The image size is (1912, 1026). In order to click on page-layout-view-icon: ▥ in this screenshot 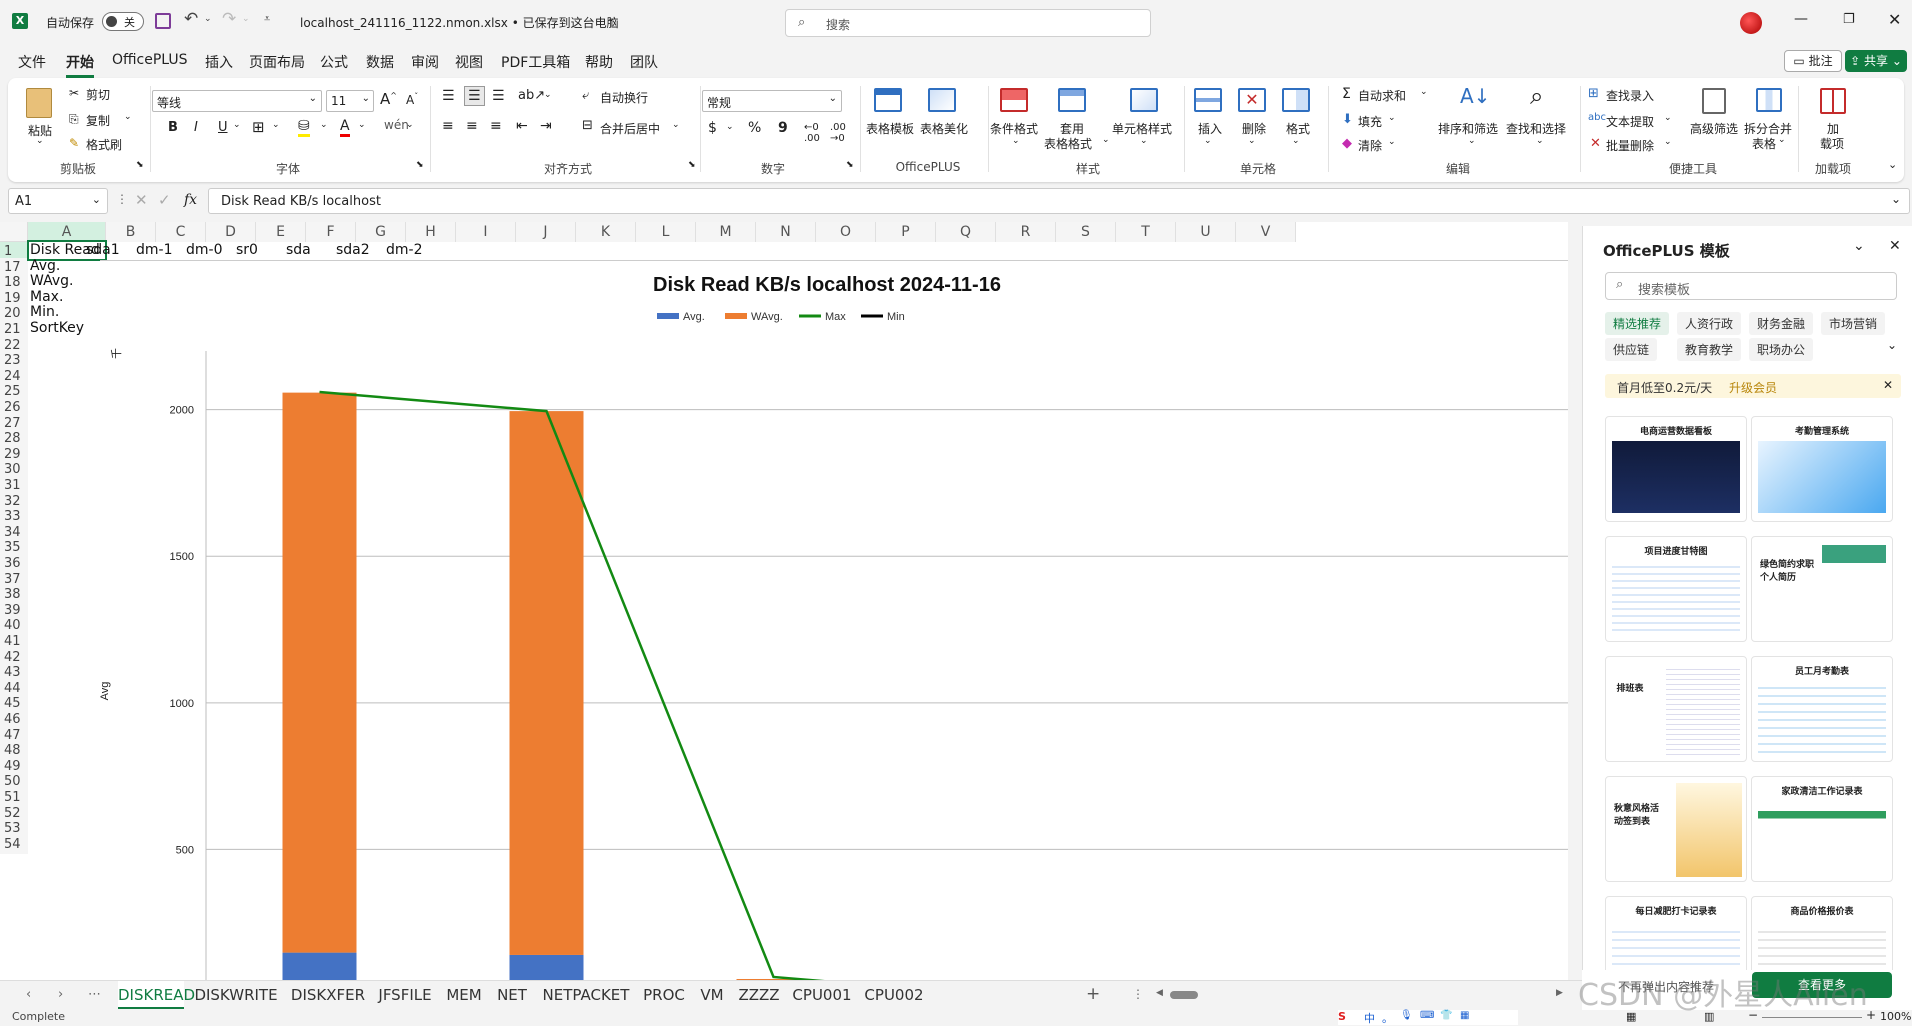, I will do `click(1709, 1016)`.